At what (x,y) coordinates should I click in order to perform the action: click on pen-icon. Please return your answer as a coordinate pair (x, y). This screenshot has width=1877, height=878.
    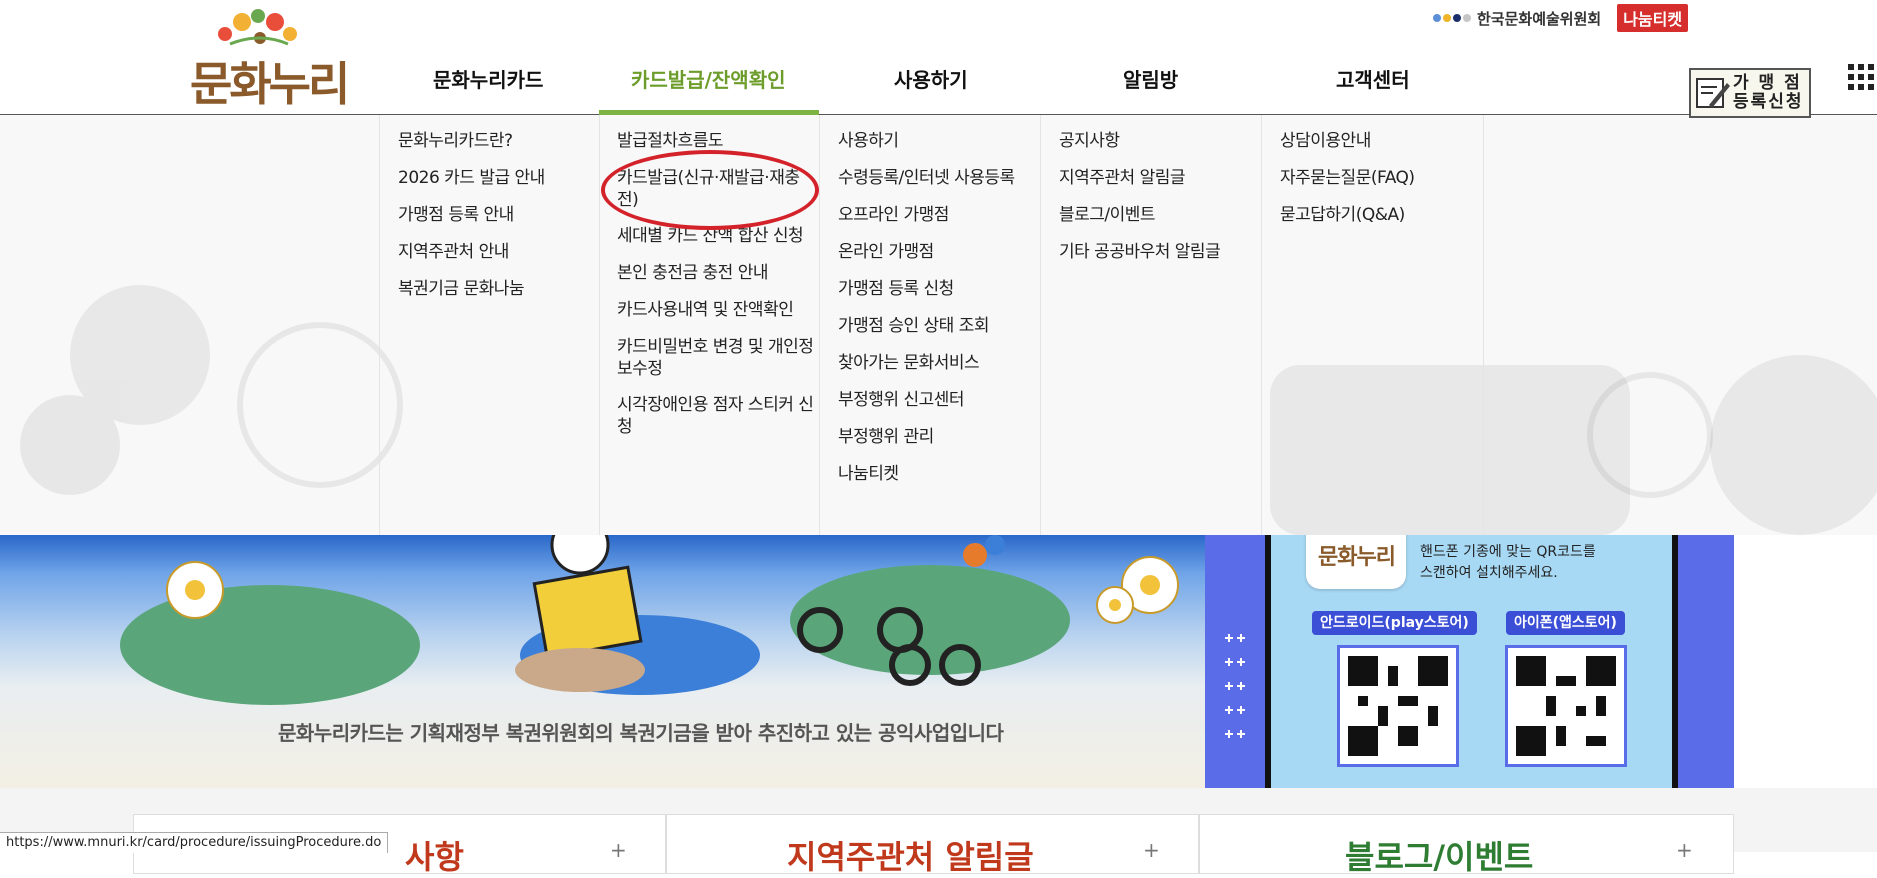
    Looking at the image, I should click on (1713, 93).